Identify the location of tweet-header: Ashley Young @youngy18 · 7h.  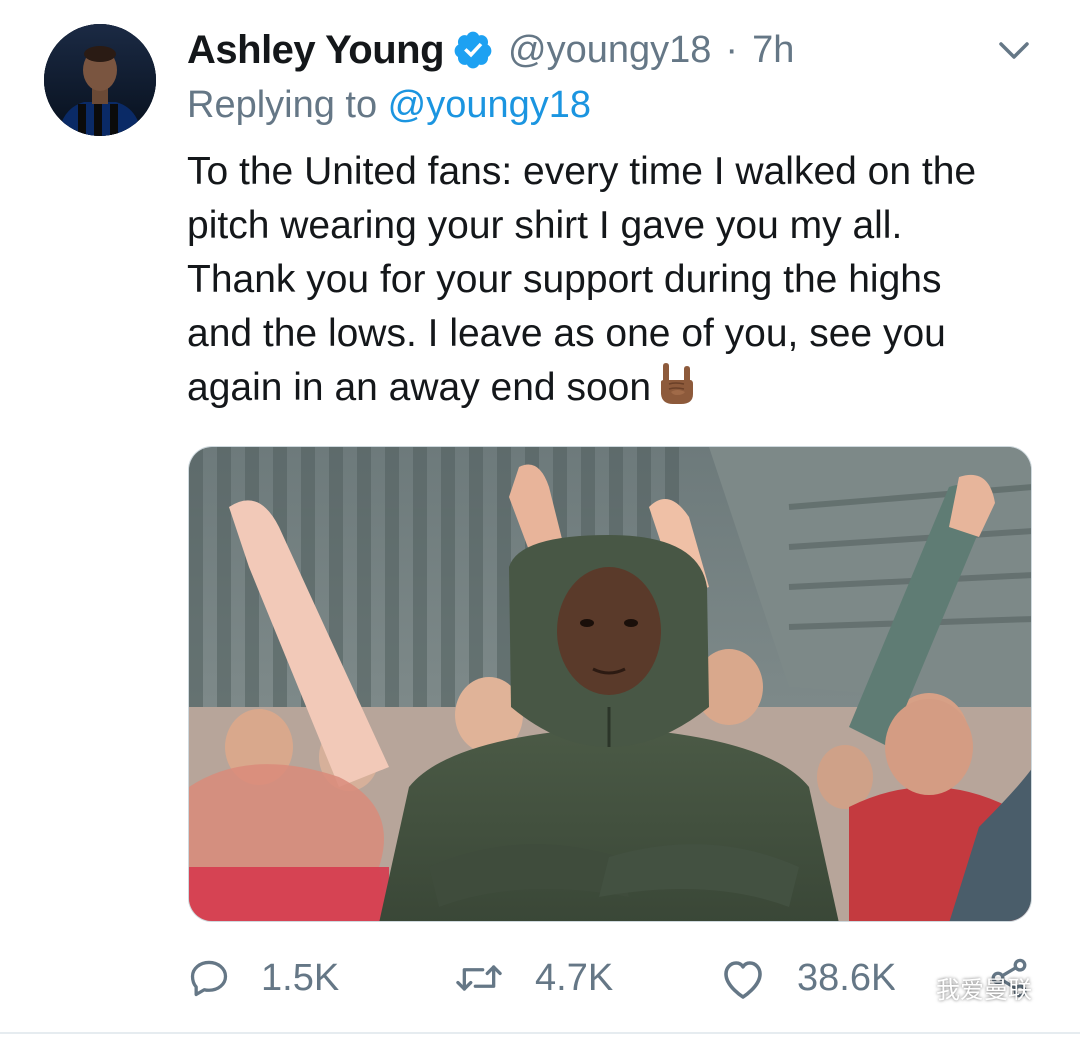
(490, 50).